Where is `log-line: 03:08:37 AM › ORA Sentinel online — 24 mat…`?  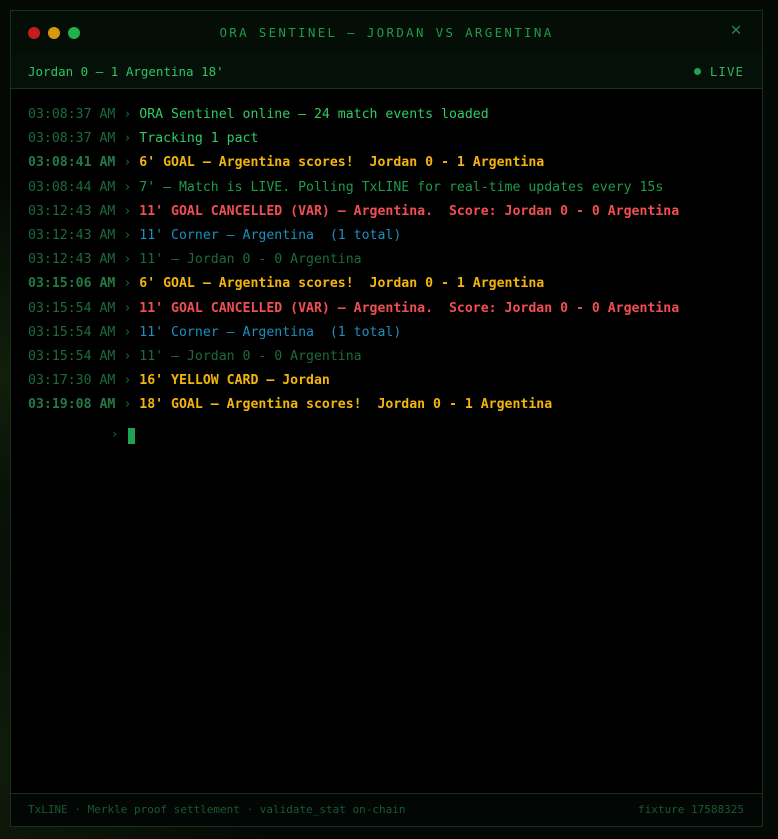
log-line: 03:08:37 AM › ORA Sentinel online — 24 mat… is located at coordinates (390, 115).